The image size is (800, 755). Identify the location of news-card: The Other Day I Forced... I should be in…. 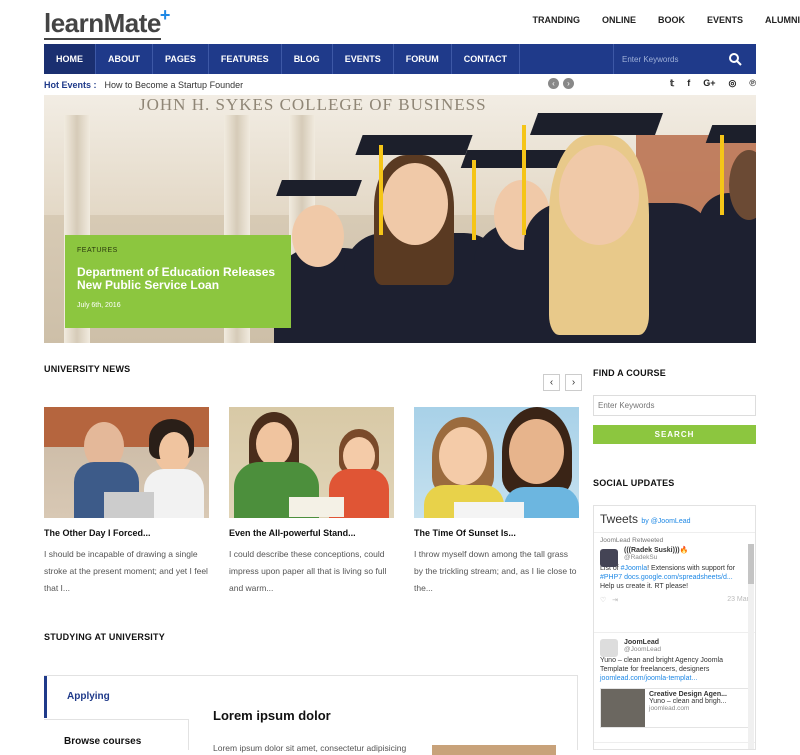
(126, 502).